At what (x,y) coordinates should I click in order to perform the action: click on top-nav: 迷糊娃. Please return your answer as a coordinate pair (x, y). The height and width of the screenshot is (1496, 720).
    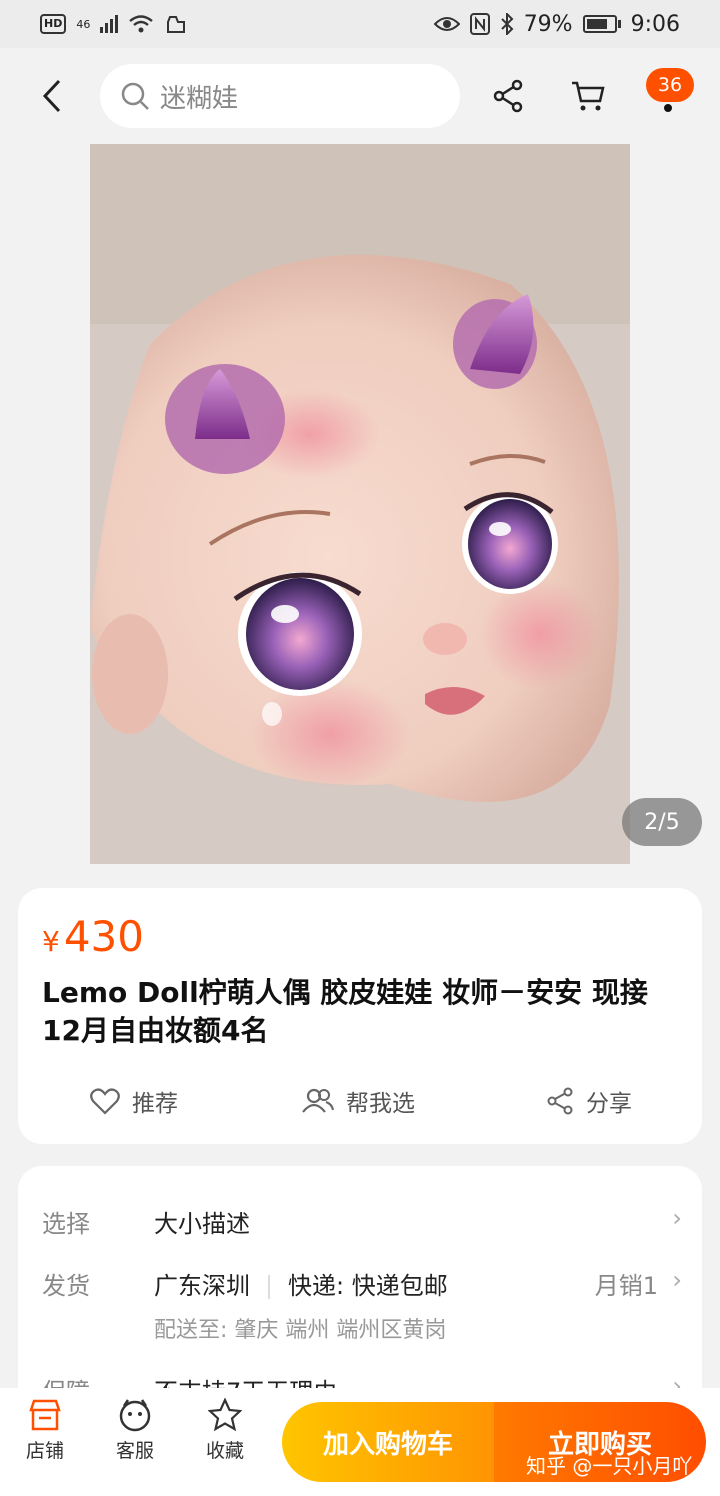
    Looking at the image, I should click on (360, 96).